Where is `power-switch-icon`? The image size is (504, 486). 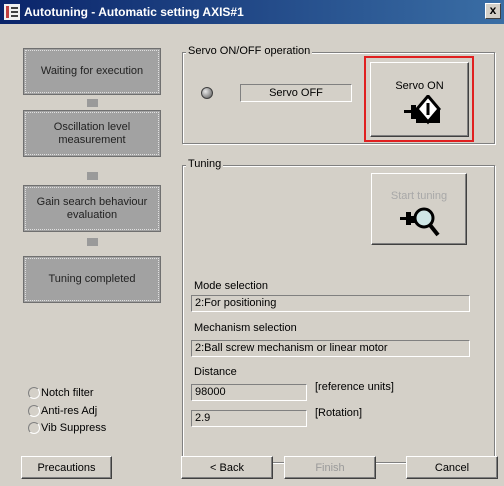 power-switch-icon is located at coordinates (422, 110).